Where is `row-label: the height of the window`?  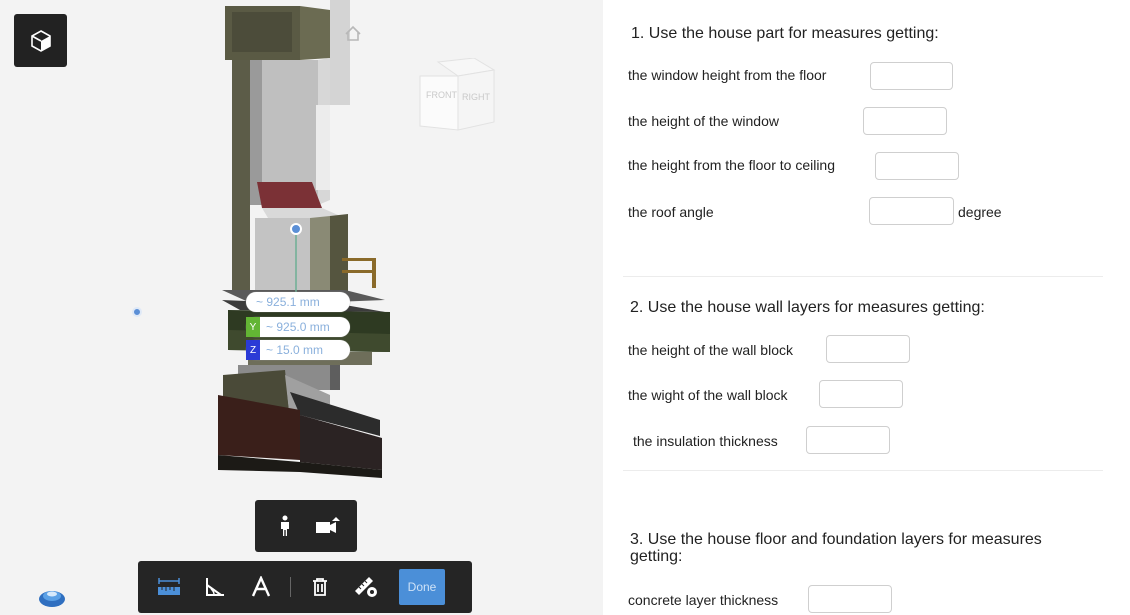
row-label: the height of the window is located at coordinates (703, 121).